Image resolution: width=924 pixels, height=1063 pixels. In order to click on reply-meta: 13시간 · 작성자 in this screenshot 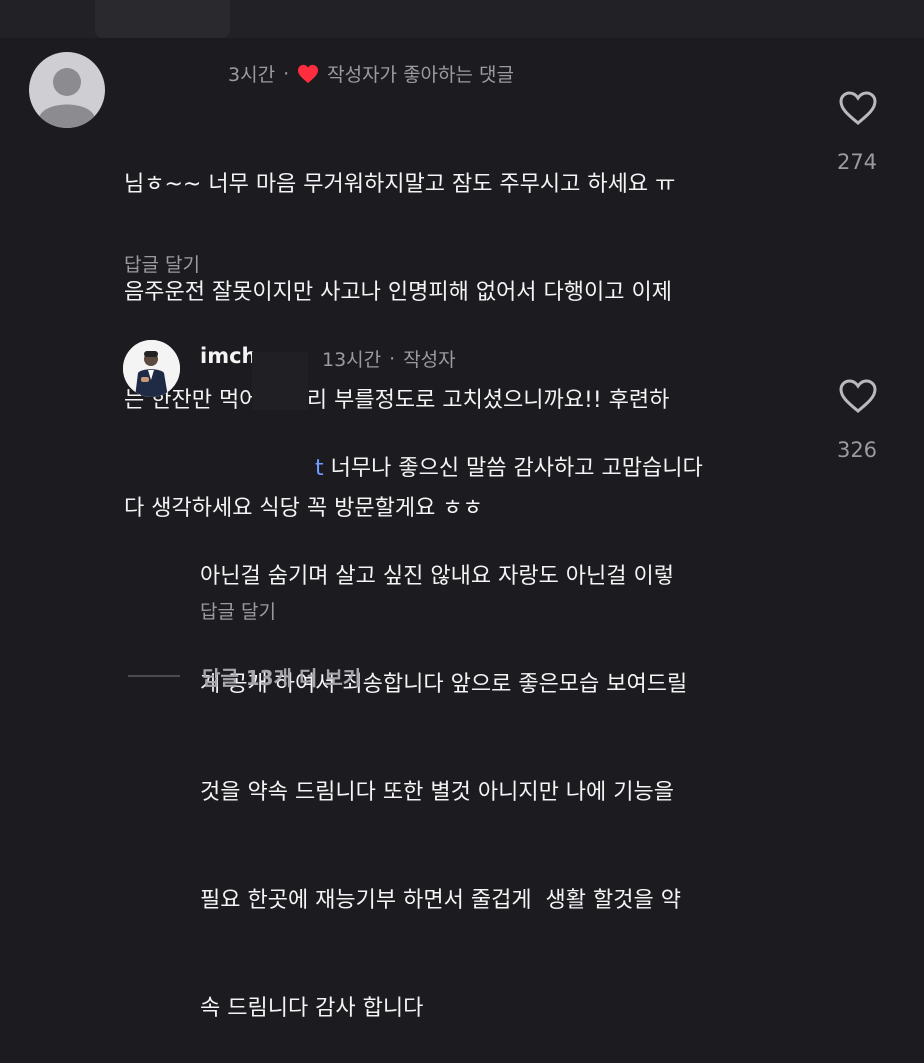, I will do `click(389, 358)`.